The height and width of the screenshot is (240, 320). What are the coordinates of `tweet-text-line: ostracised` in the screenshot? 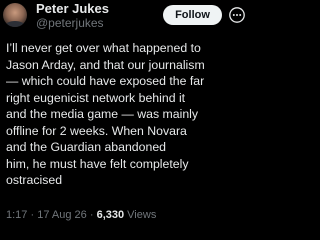 It's located at (34, 180).